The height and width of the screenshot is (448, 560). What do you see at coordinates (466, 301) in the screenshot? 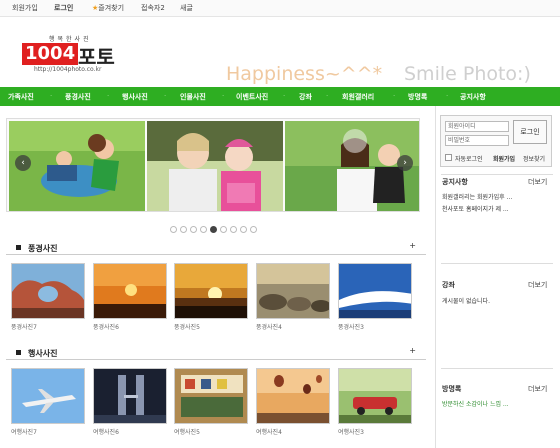
I see `lecture-empty-message: 게시물이 없습니다.` at bounding box center [466, 301].